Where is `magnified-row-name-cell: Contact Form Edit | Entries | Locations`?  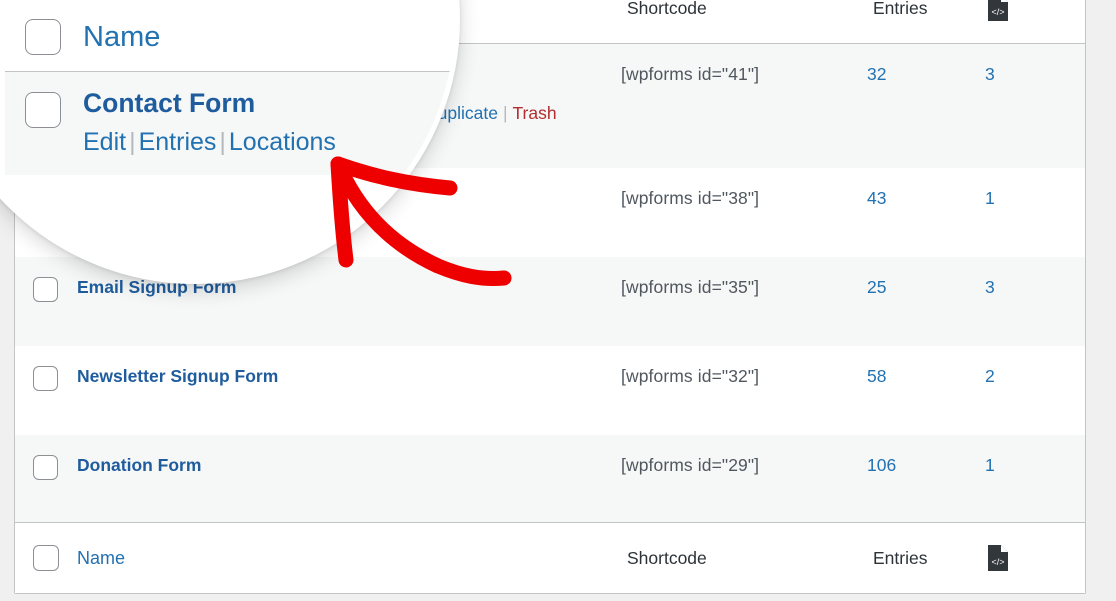
magnified-row-name-cell: Contact Form Edit | Entries | Locations is located at coordinates (269, 123).